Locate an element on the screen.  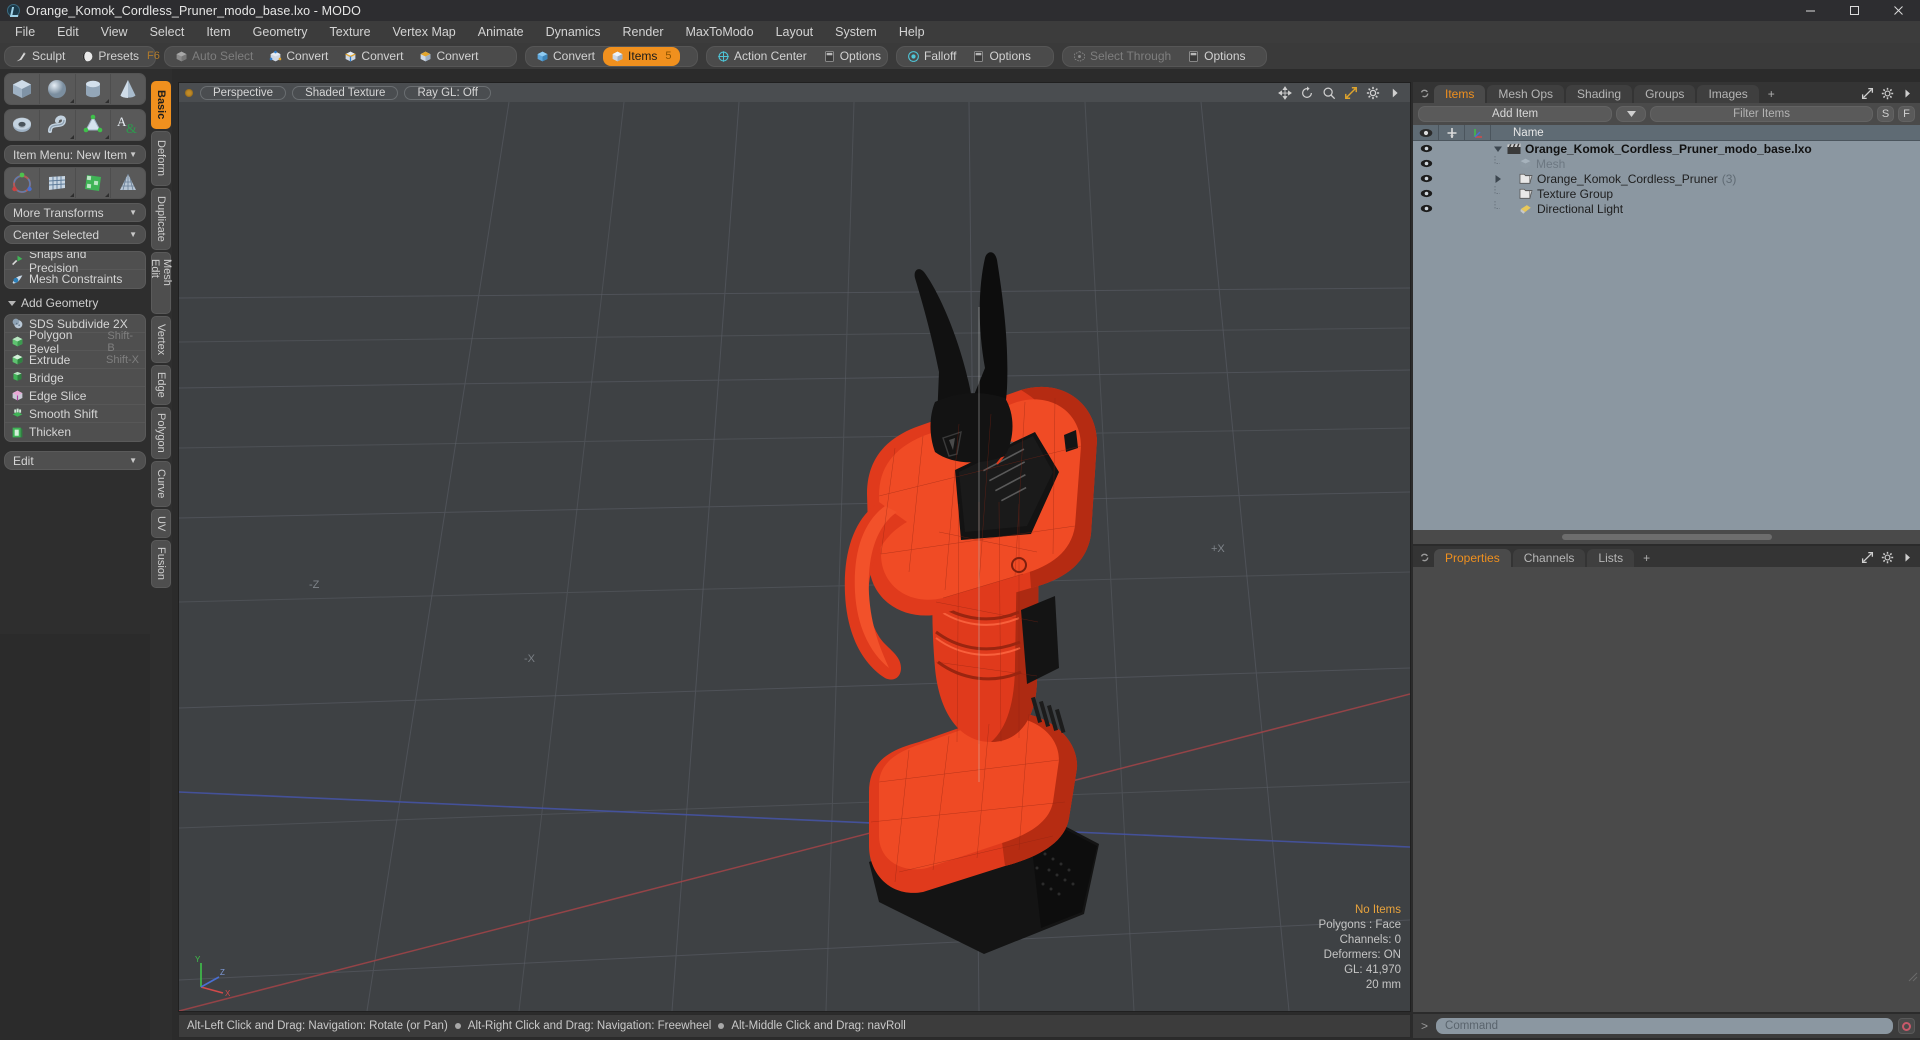
menu-animate: Animate is located at coordinates (501, 32).